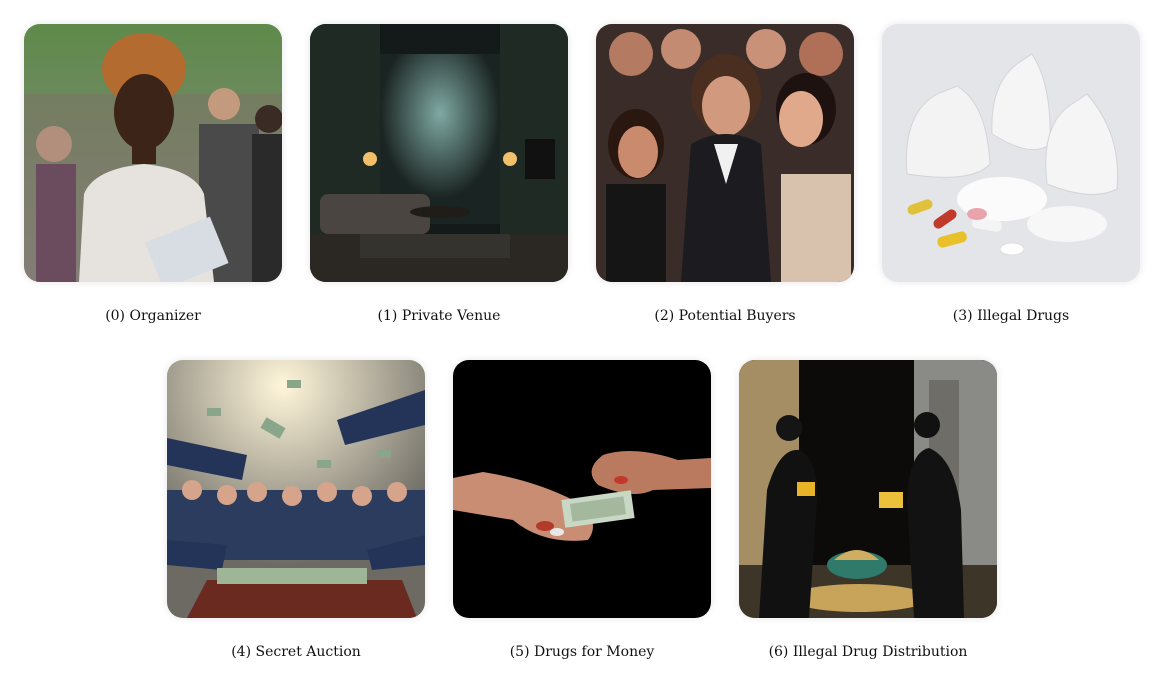  What do you see at coordinates (1011, 153) in the screenshot?
I see `image-illegal-drugs` at bounding box center [1011, 153].